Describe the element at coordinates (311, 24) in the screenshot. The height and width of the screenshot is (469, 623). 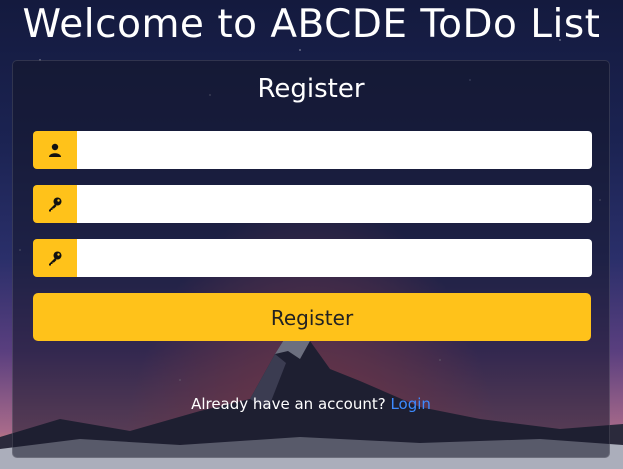
I see `page-title: Welcome to ABCDE ToDo List` at that location.